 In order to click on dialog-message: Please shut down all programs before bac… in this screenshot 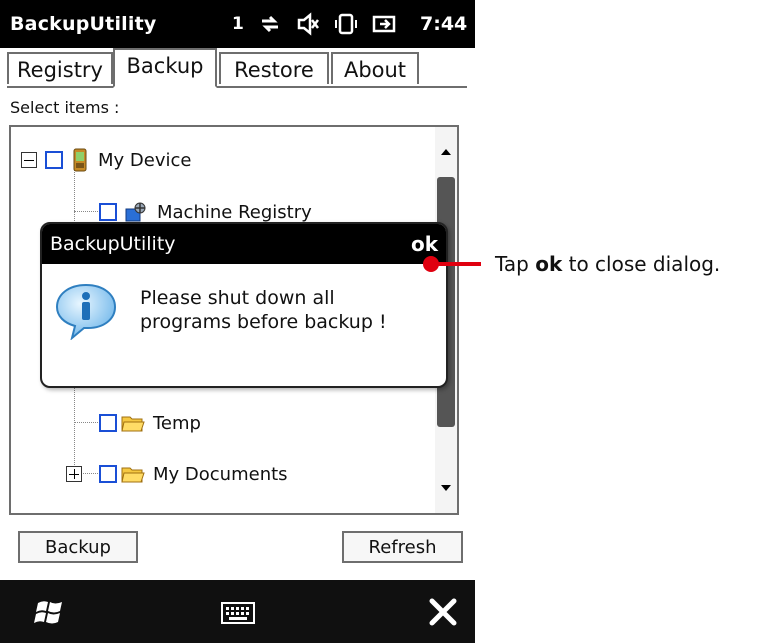, I will do `click(285, 310)`.